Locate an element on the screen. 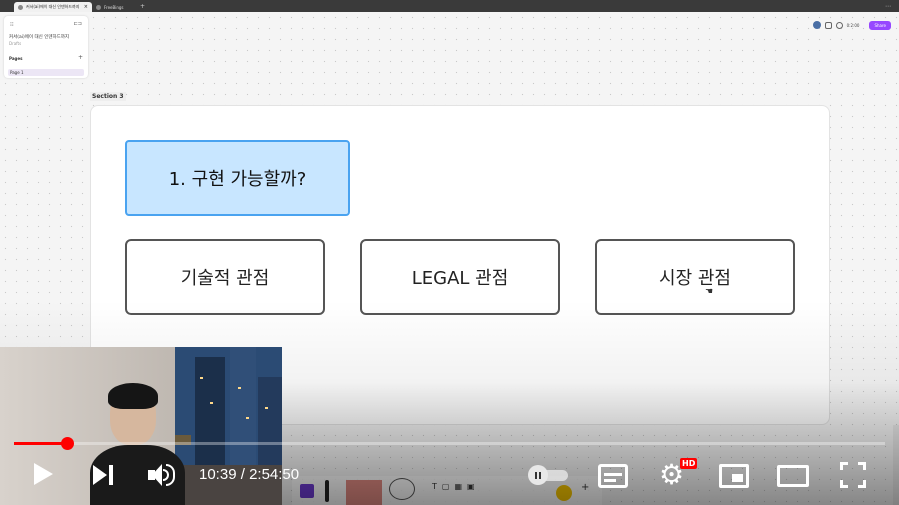  figjam-menu-icon: ⁝⁝ is located at coordinates (12, 24).